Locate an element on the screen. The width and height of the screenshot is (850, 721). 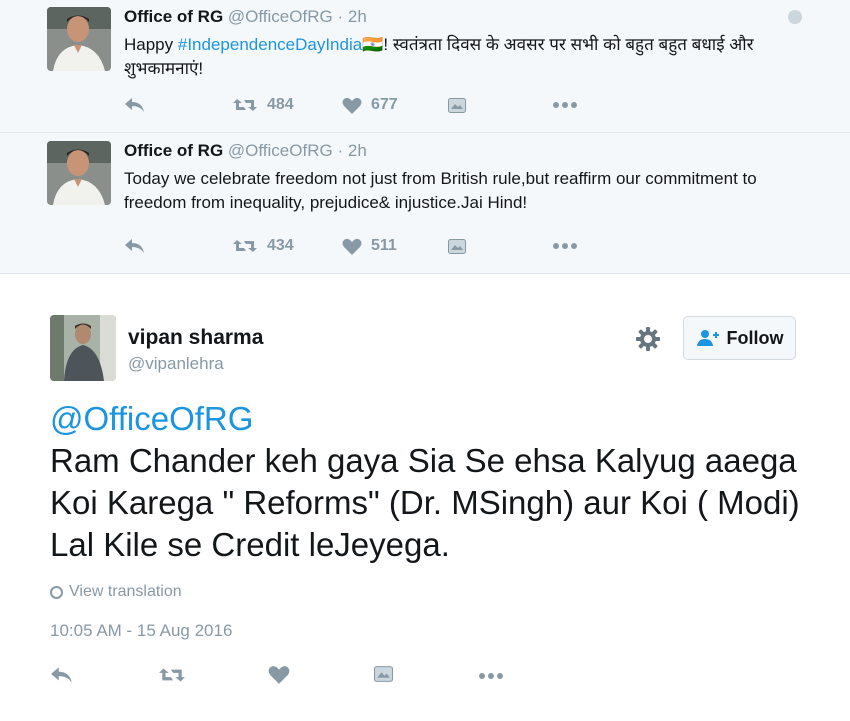
like-count: 511 is located at coordinates (384, 245).